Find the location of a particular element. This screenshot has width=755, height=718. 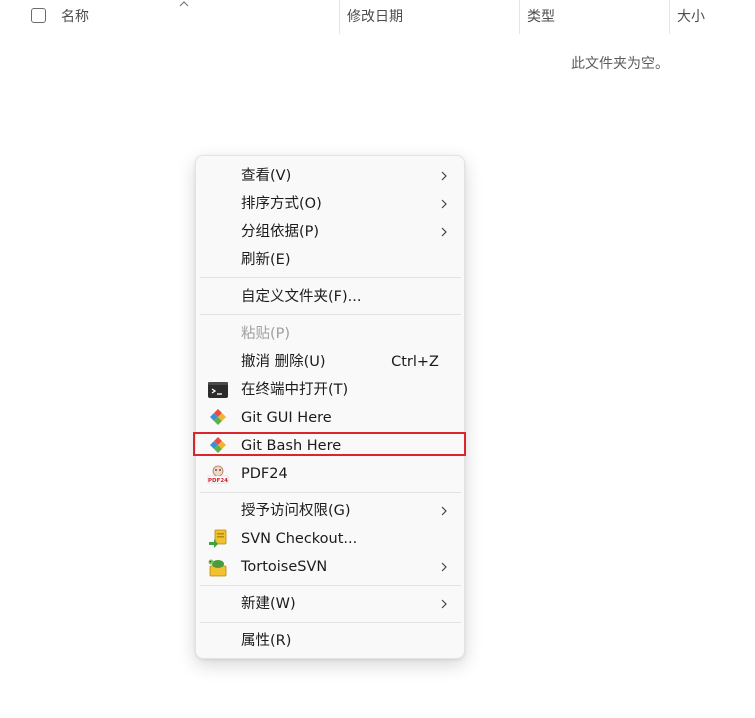

column-size-header: 大小 is located at coordinates (691, 17).